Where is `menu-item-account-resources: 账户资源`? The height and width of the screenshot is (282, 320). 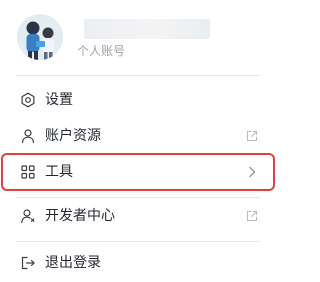
menu-item-account-resources: 账户资源 is located at coordinates (138, 136).